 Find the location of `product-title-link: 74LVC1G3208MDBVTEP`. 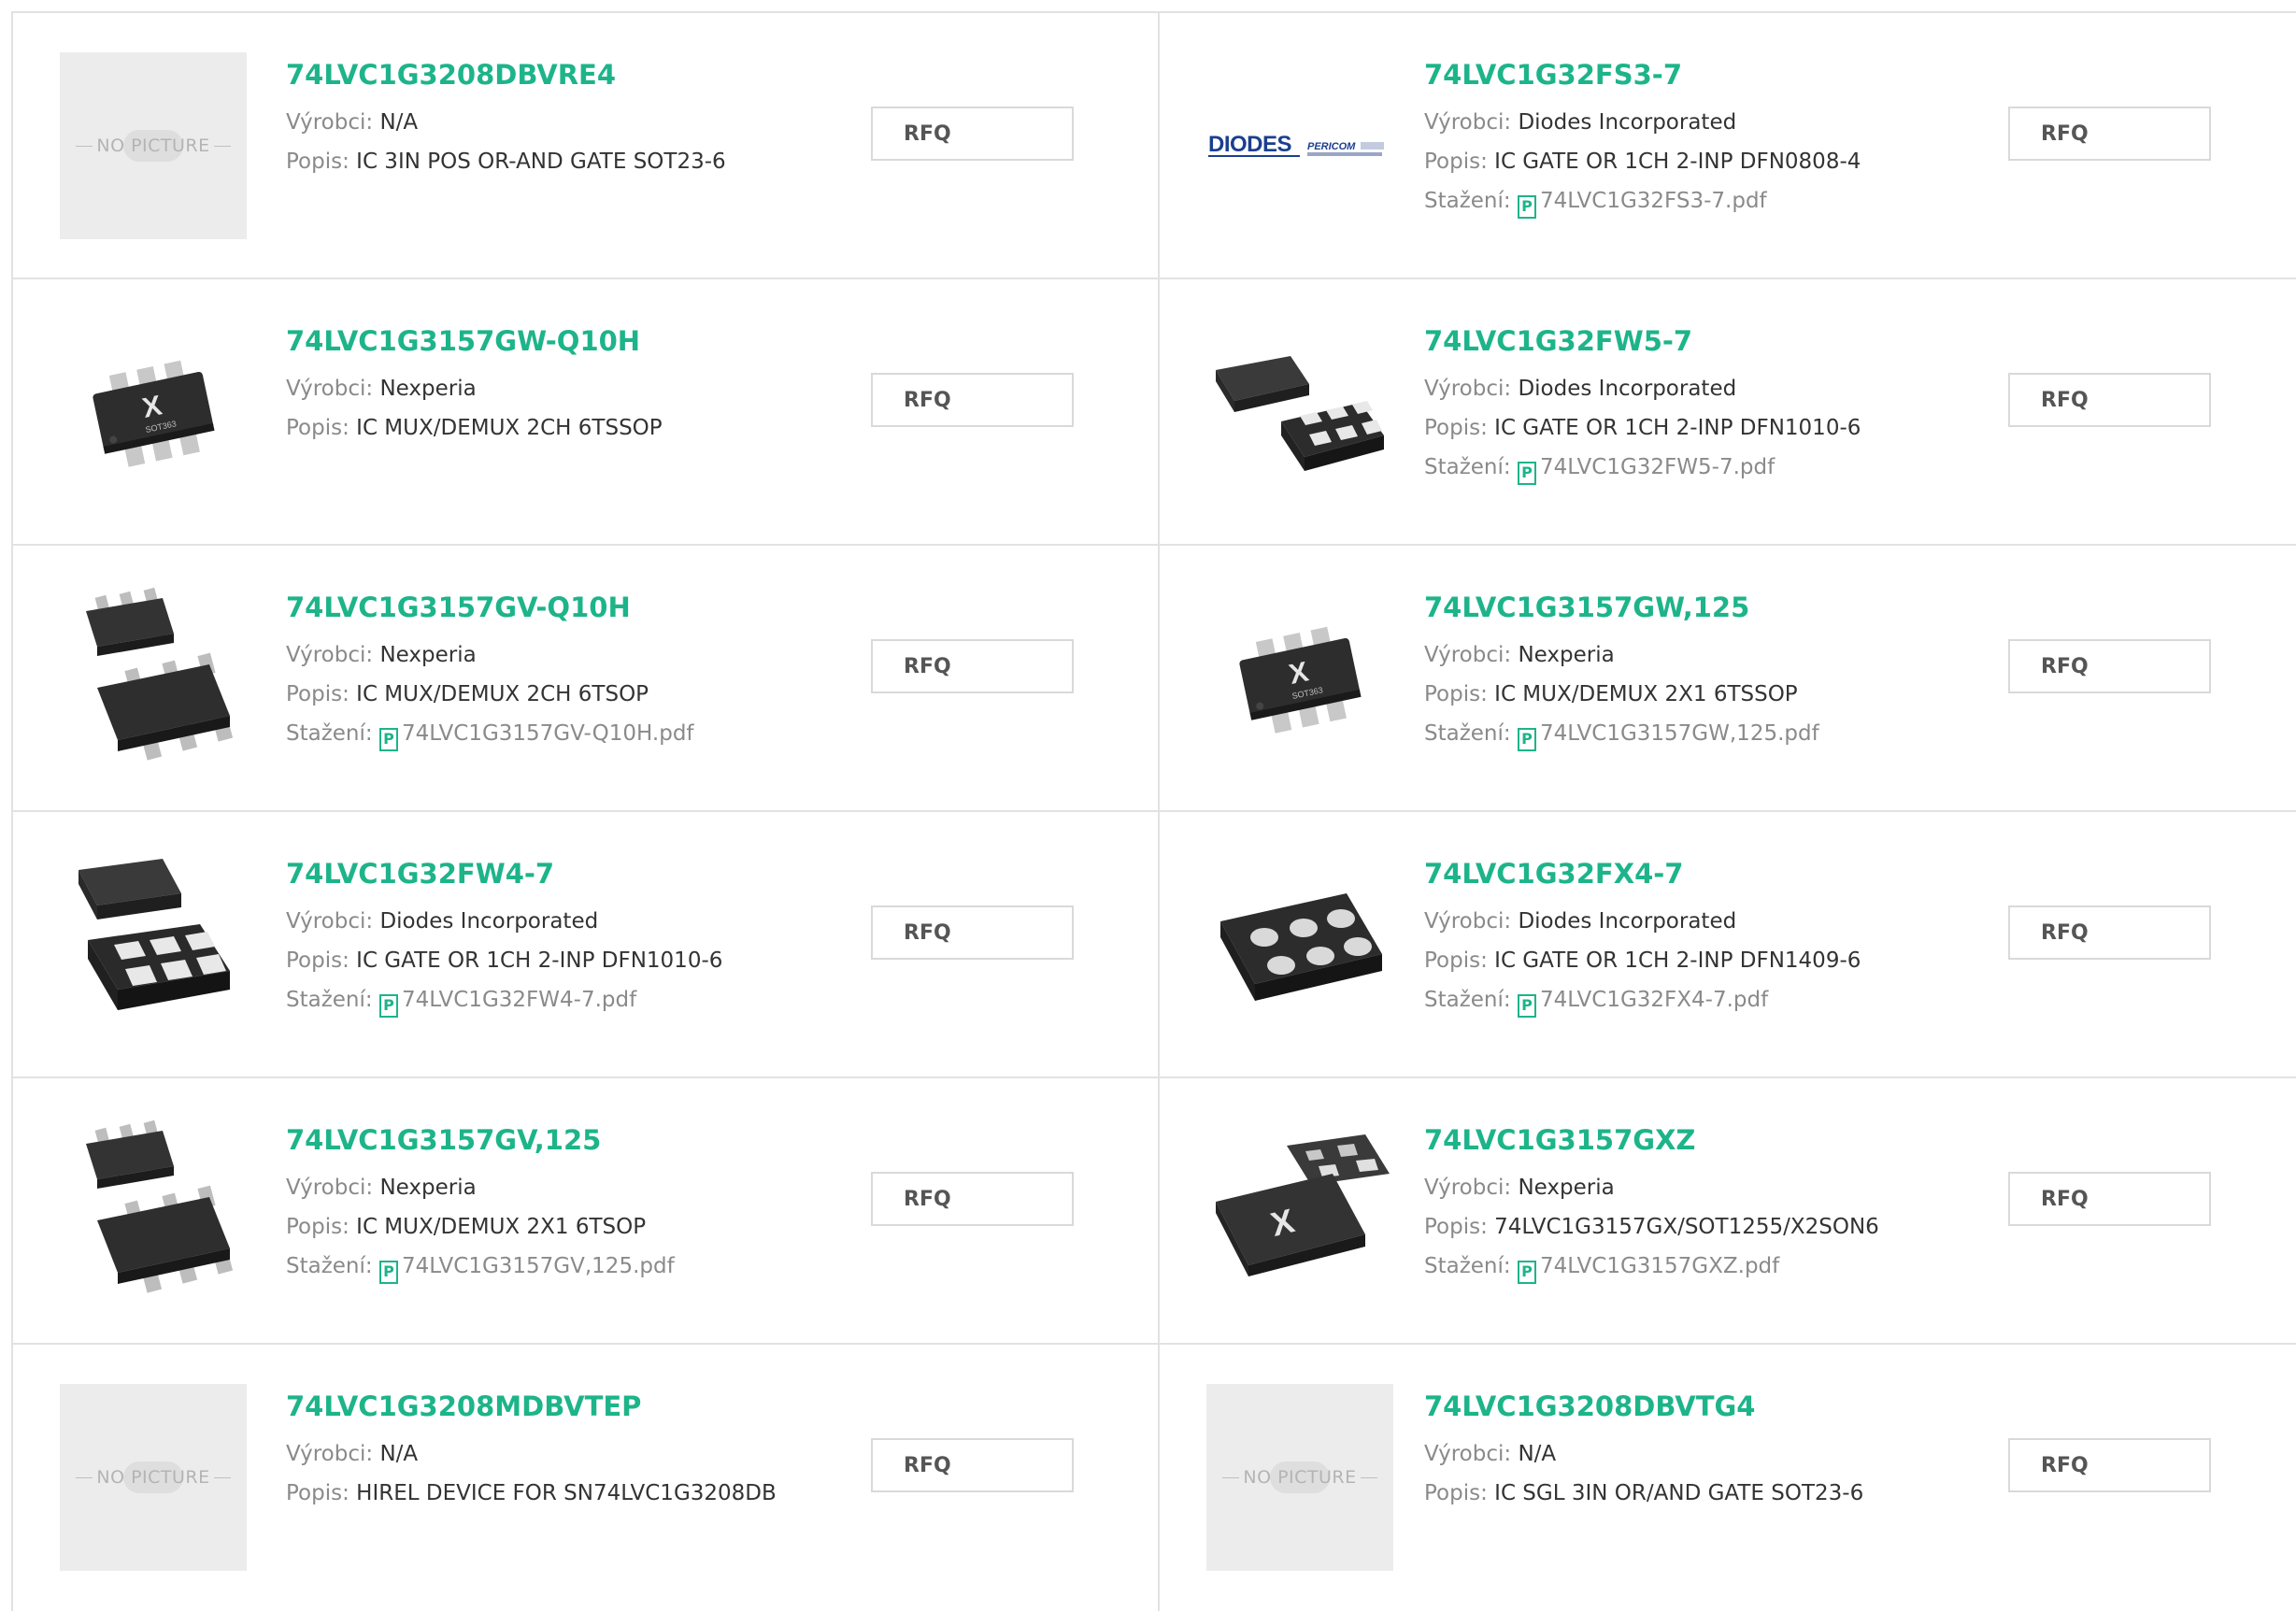

product-title-link: 74LVC1G3208MDBVTEP is located at coordinates (547, 1406).